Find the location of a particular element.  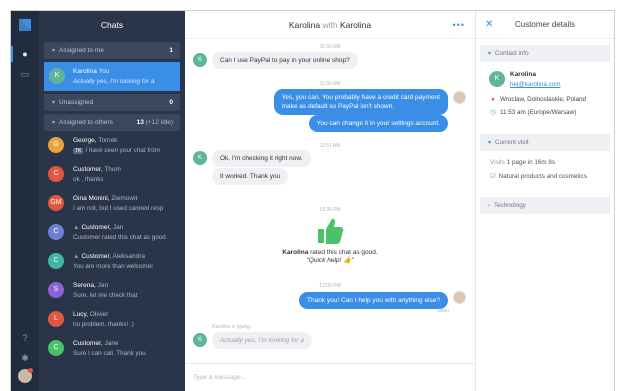

chat-agent: Jane is located at coordinates (111, 343).